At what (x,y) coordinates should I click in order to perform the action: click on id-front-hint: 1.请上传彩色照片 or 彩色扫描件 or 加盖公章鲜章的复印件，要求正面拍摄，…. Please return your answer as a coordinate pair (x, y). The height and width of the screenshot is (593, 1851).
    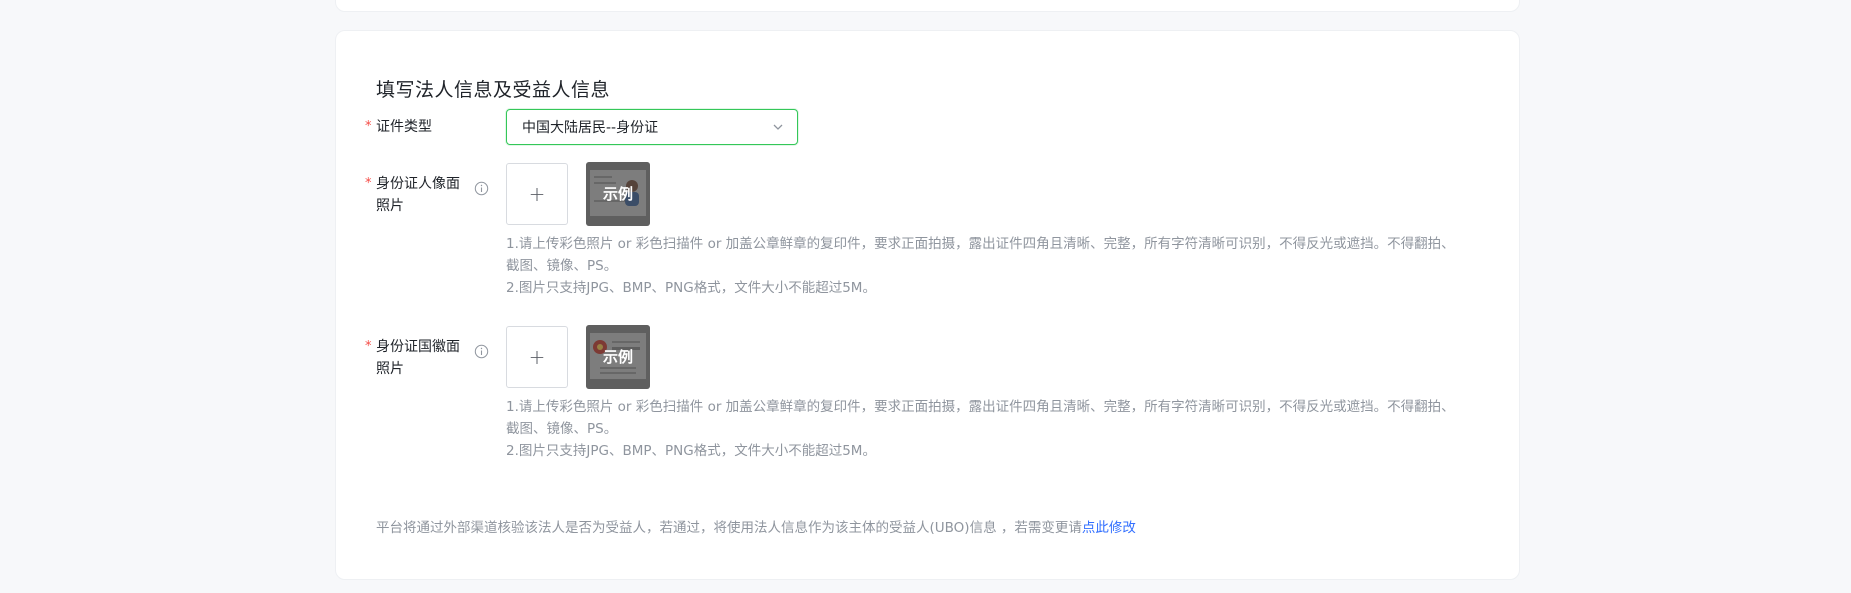
    Looking at the image, I should click on (986, 266).